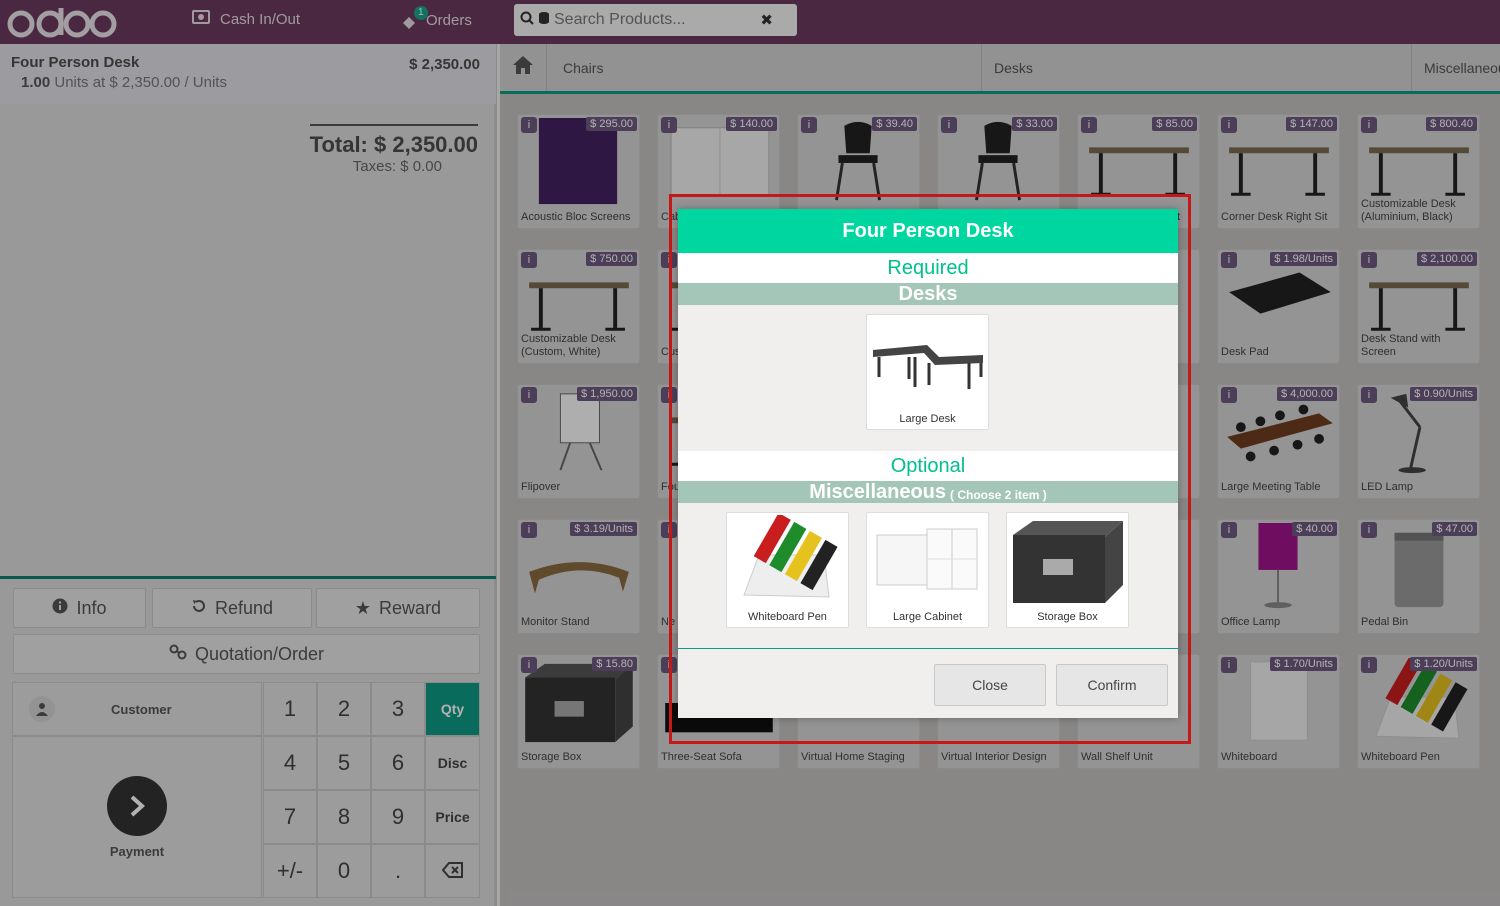  I want to click on required-section-name: Desks, so click(928, 293).